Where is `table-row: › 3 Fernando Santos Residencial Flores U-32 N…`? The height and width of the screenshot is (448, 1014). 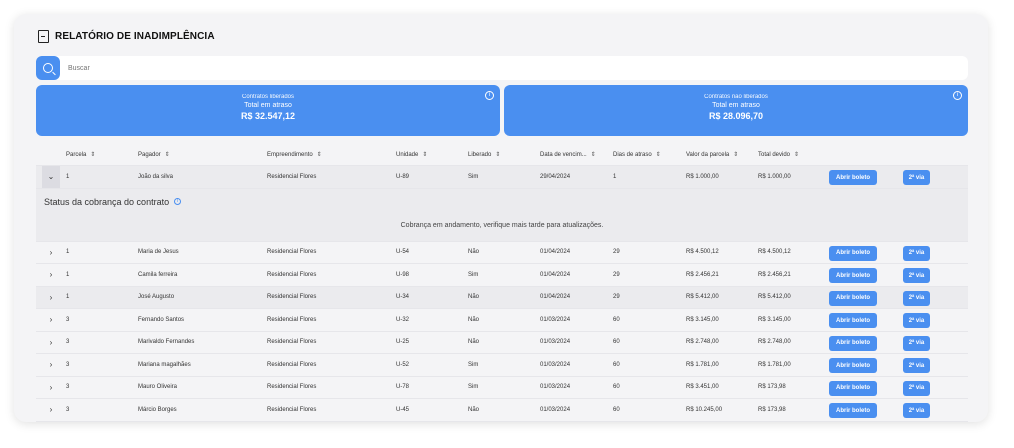
table-row: › 3 Fernando Santos Residencial Flores U-32 N… is located at coordinates (502, 320).